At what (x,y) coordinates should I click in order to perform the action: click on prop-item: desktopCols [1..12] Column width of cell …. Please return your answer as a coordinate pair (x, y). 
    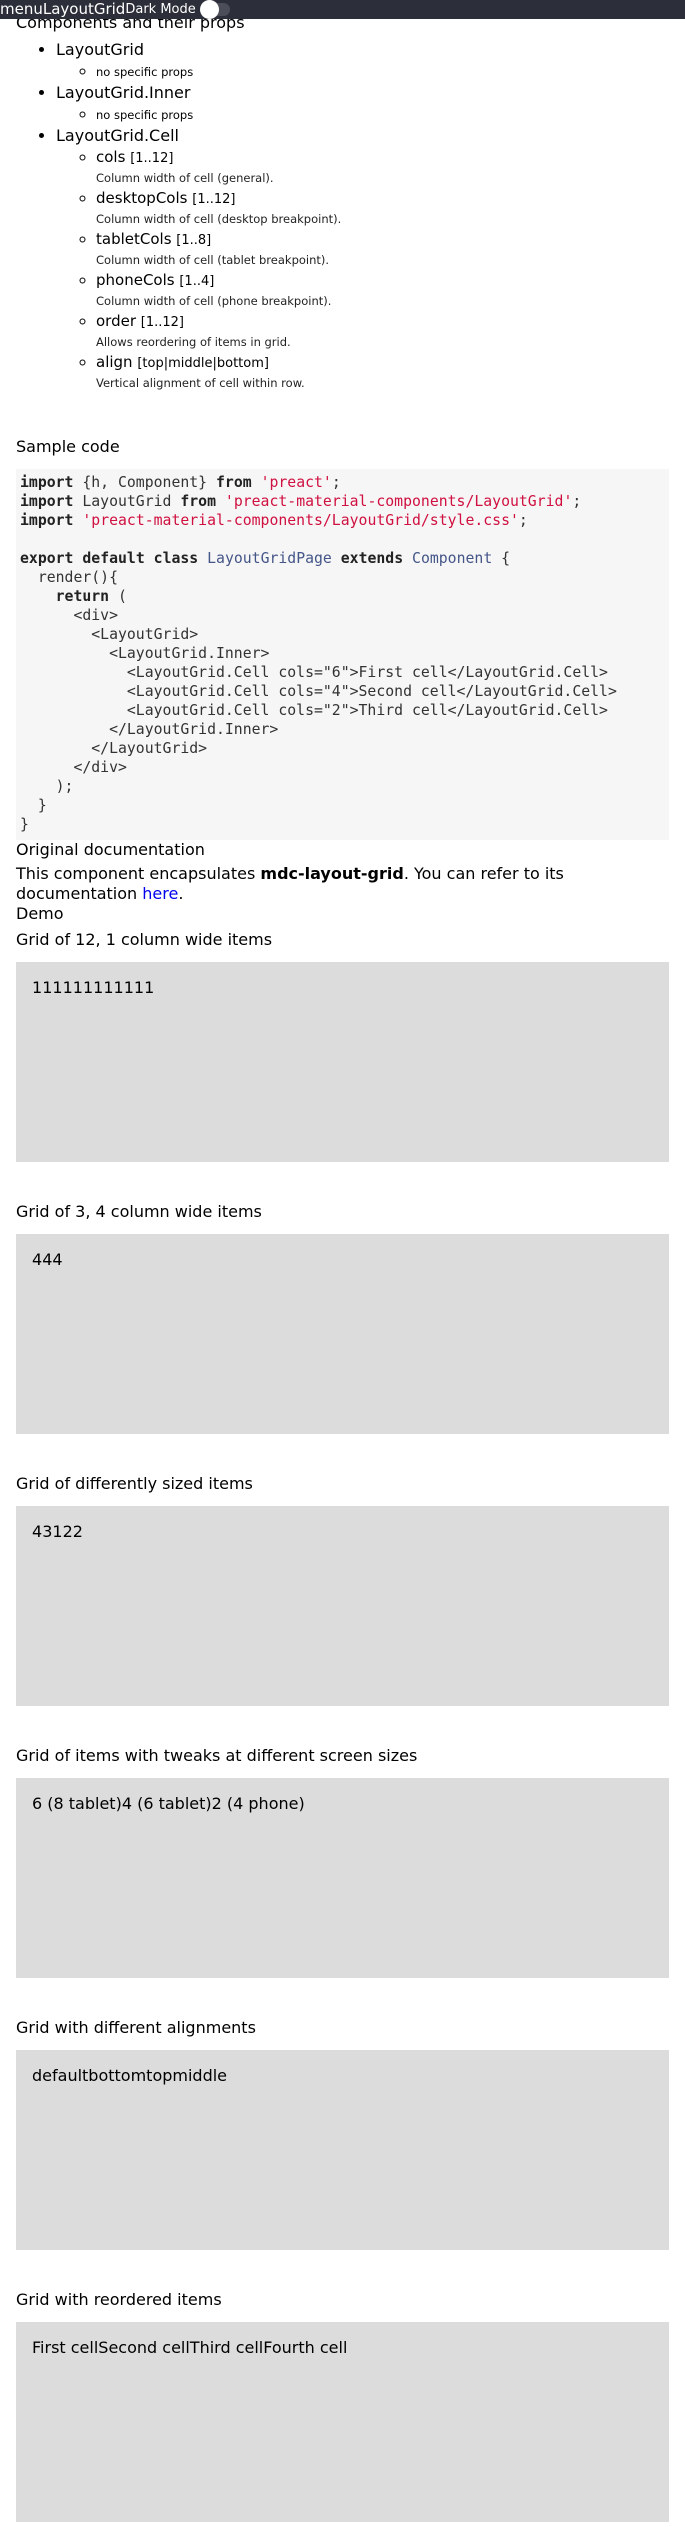
    Looking at the image, I should click on (382, 208).